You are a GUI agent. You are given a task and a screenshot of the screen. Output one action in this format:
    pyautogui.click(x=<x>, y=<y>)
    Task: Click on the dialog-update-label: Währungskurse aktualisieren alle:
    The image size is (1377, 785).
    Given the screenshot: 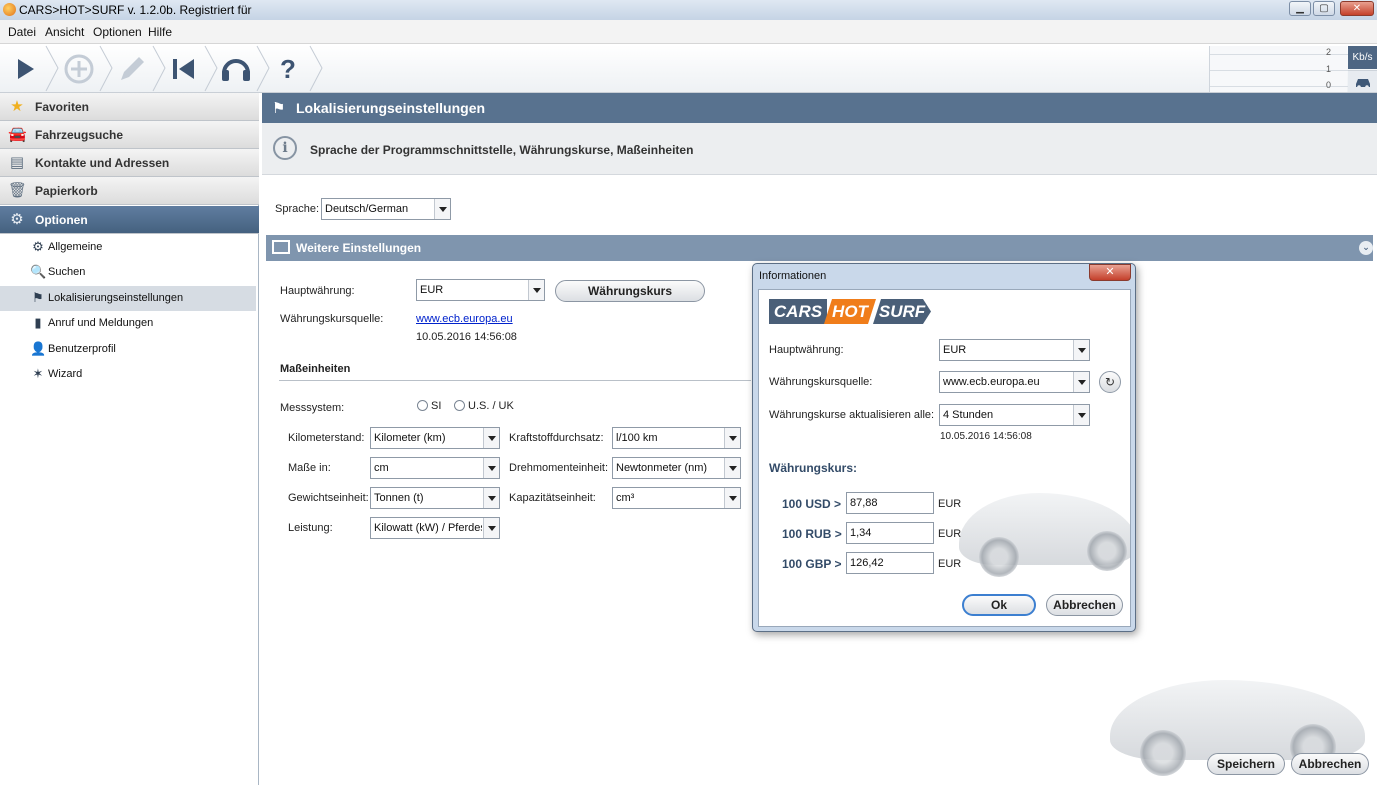 What is the action you would take?
    pyautogui.click(x=852, y=415)
    